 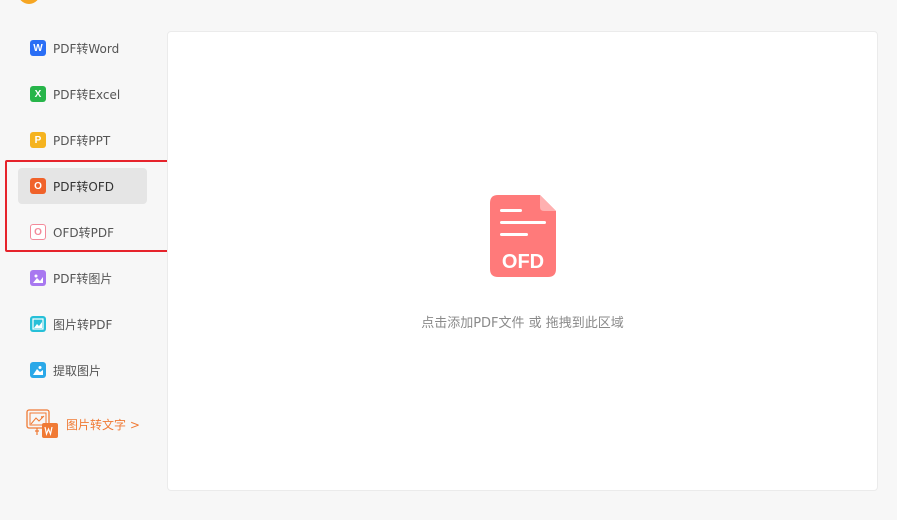 I want to click on image-icon, so click(x=38, y=278).